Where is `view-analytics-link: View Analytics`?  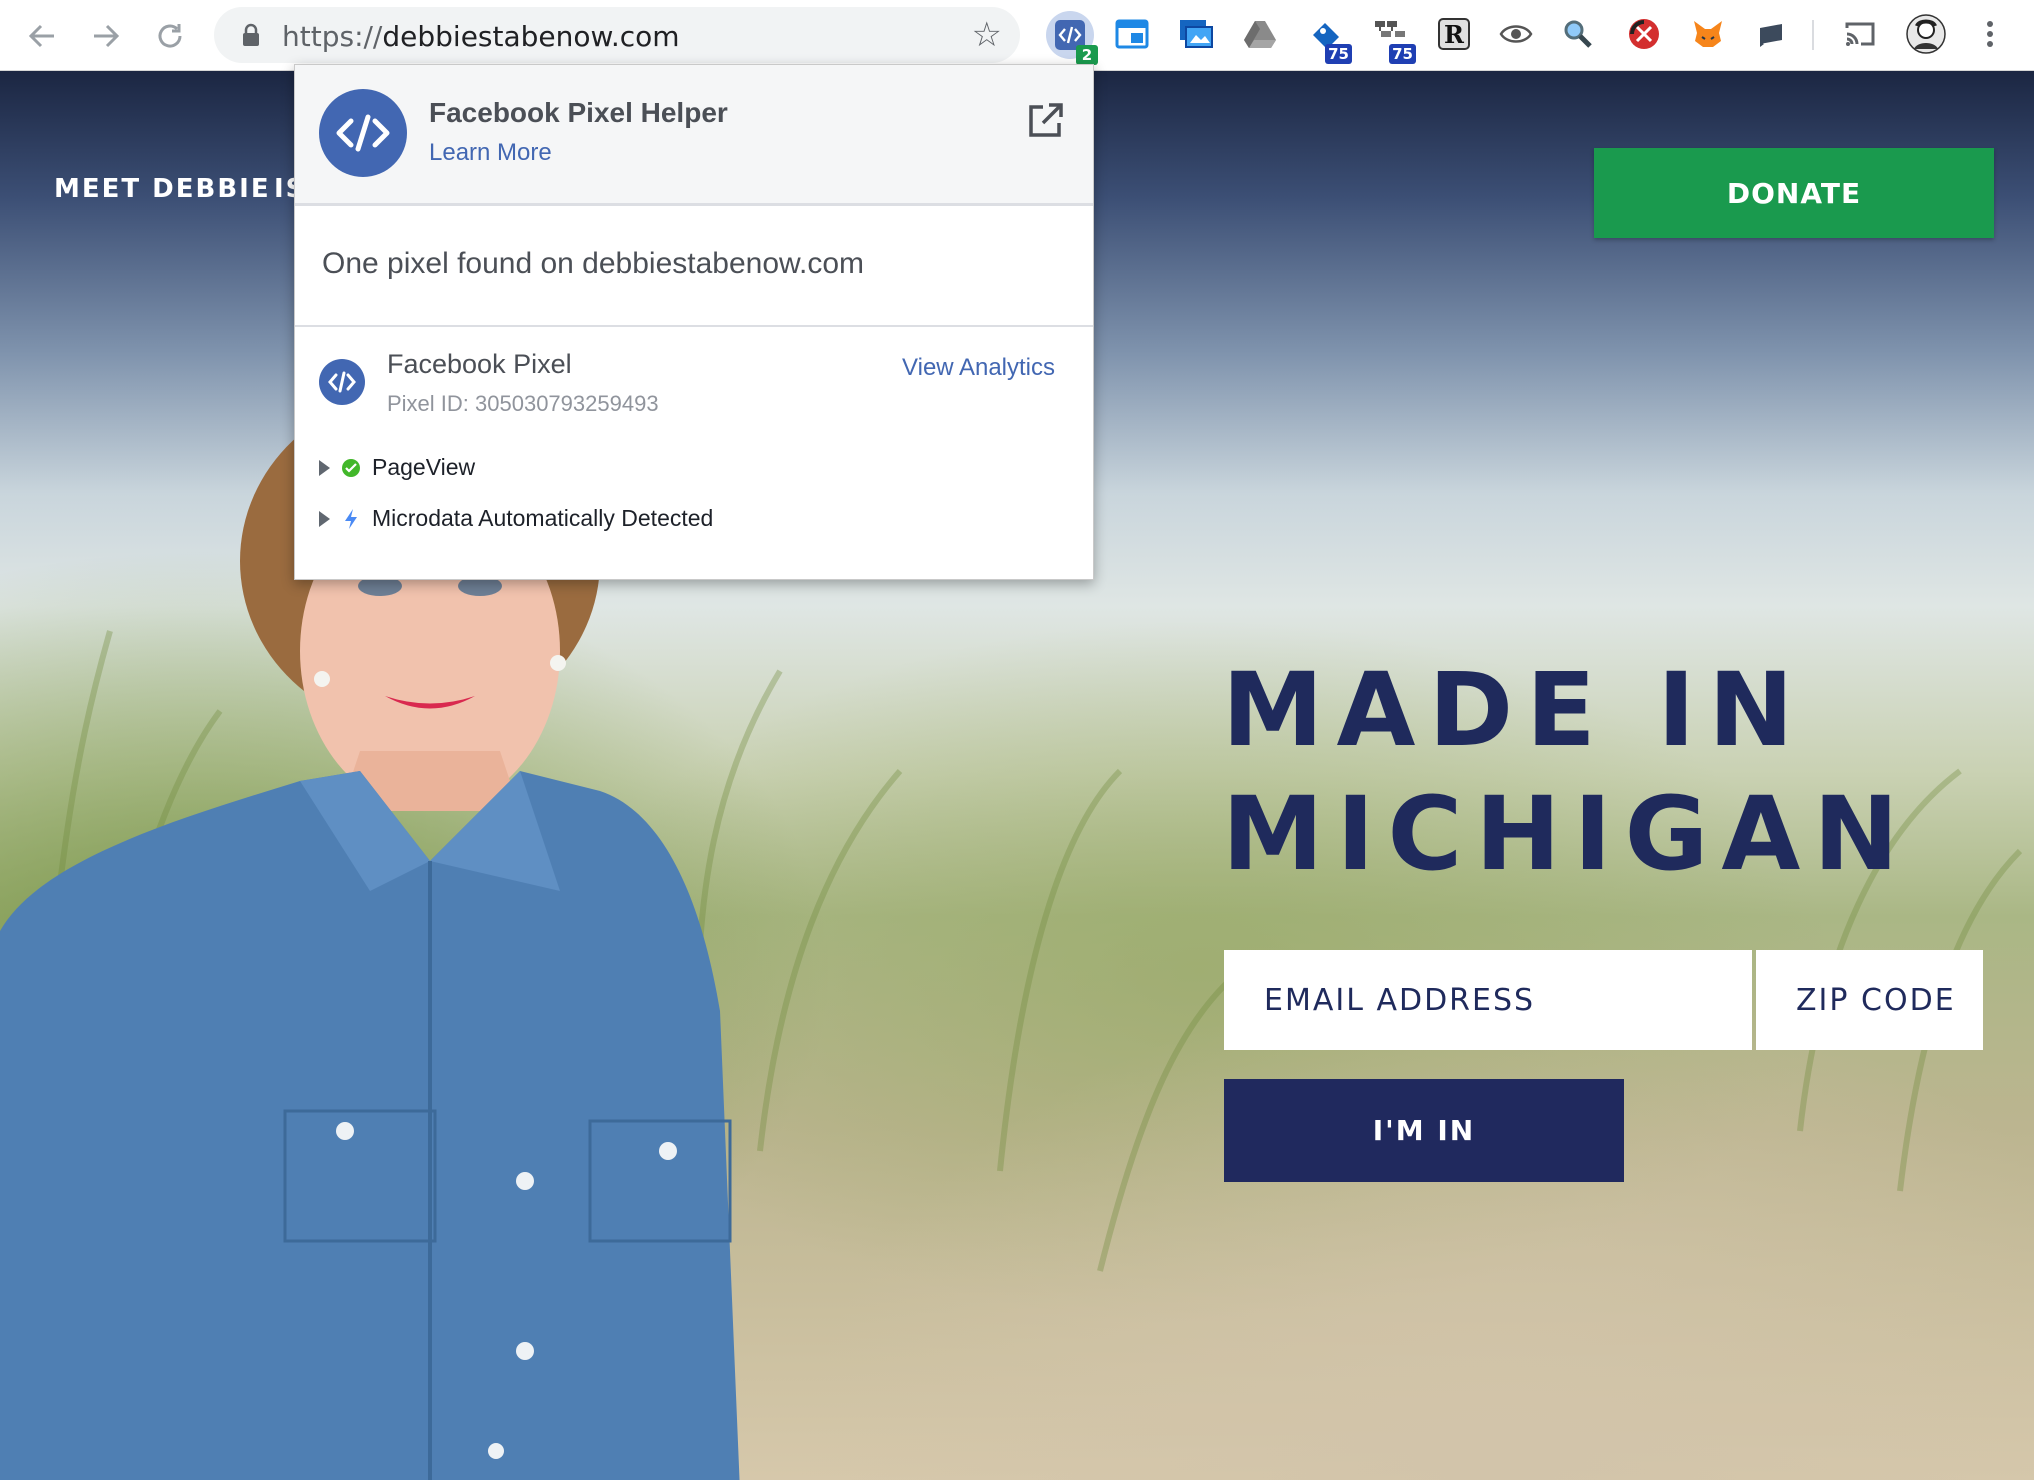
view-analytics-link: View Analytics is located at coordinates (978, 368).